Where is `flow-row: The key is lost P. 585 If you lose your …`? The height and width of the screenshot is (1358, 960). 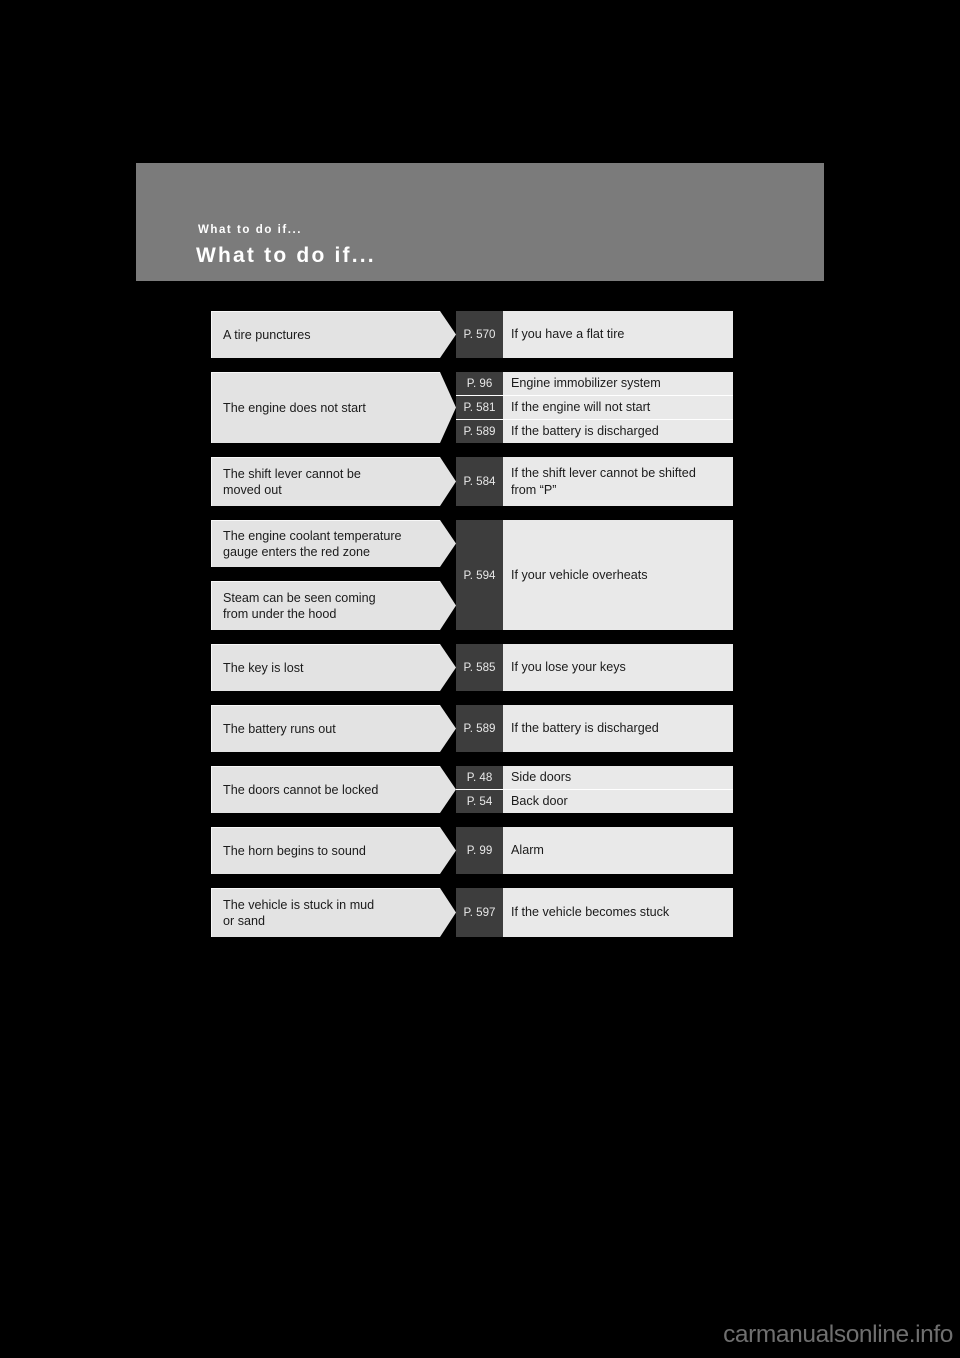
flow-row: The key is lost P. 585 If you lose your … is located at coordinates (472, 667).